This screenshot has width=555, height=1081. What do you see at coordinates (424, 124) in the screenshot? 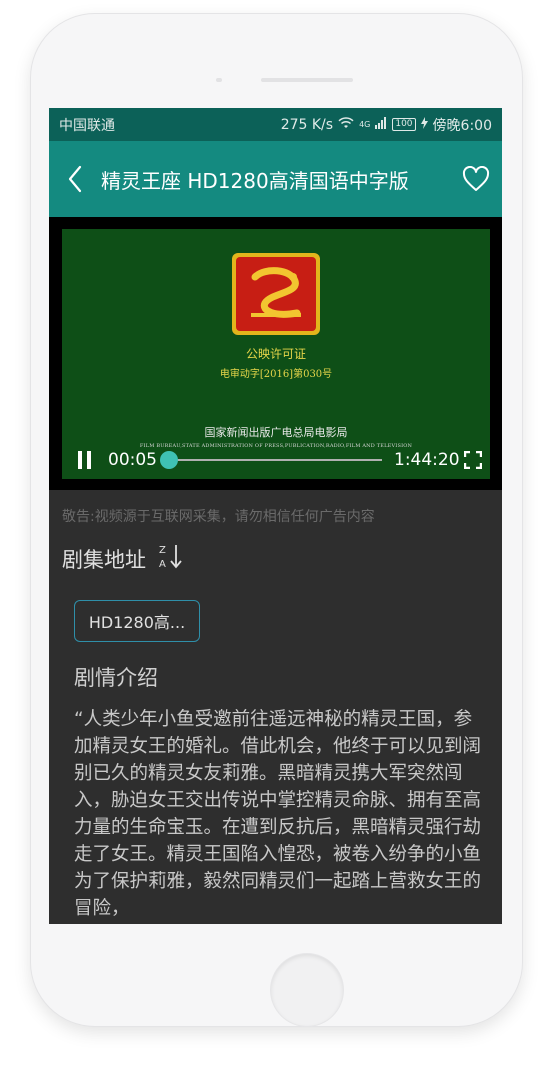
I see `charging-icon` at bounding box center [424, 124].